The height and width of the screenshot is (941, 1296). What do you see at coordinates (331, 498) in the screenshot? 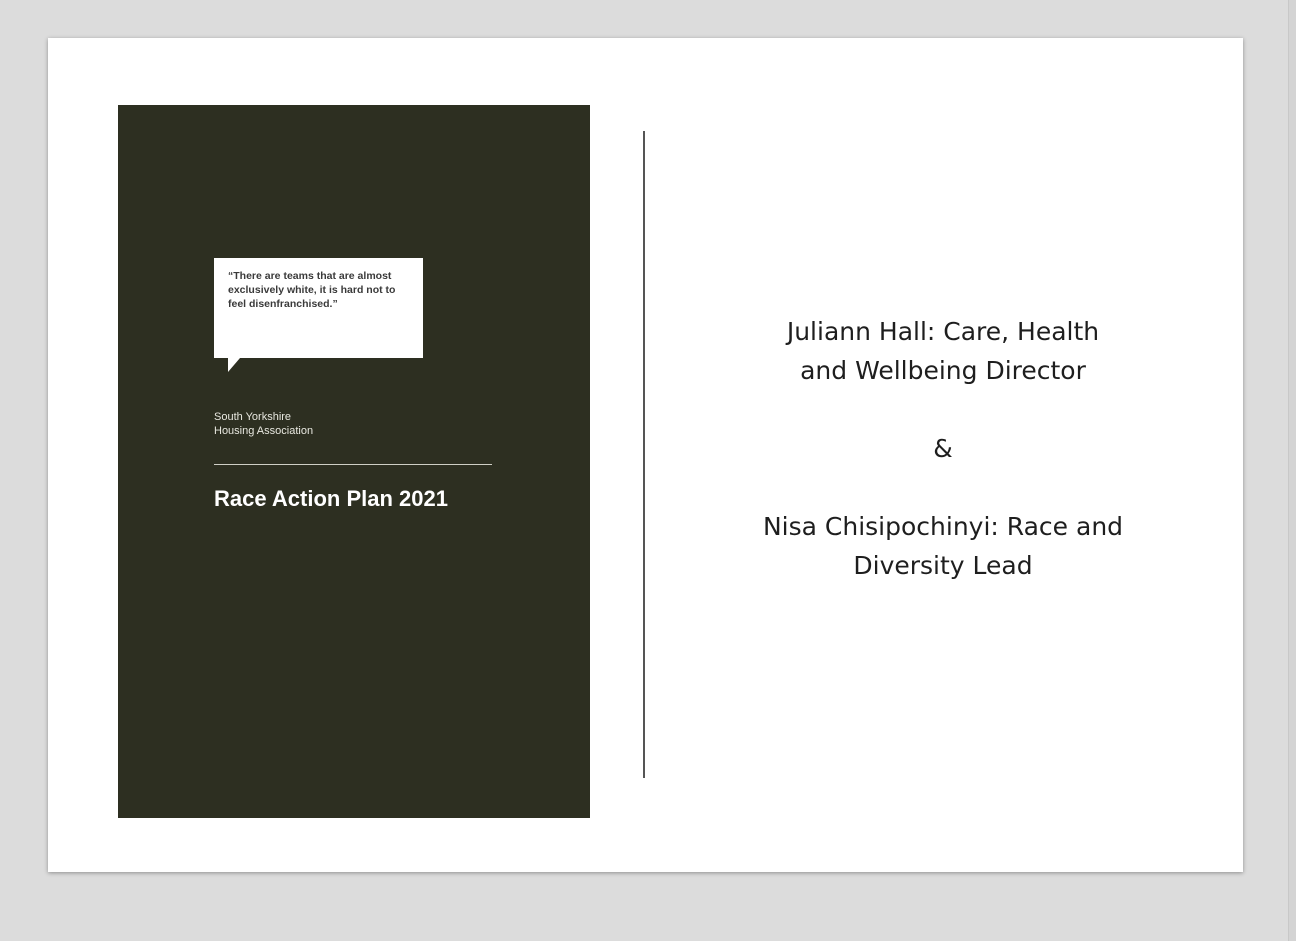
I see `cover-title: Race Action Plan 2021` at bounding box center [331, 498].